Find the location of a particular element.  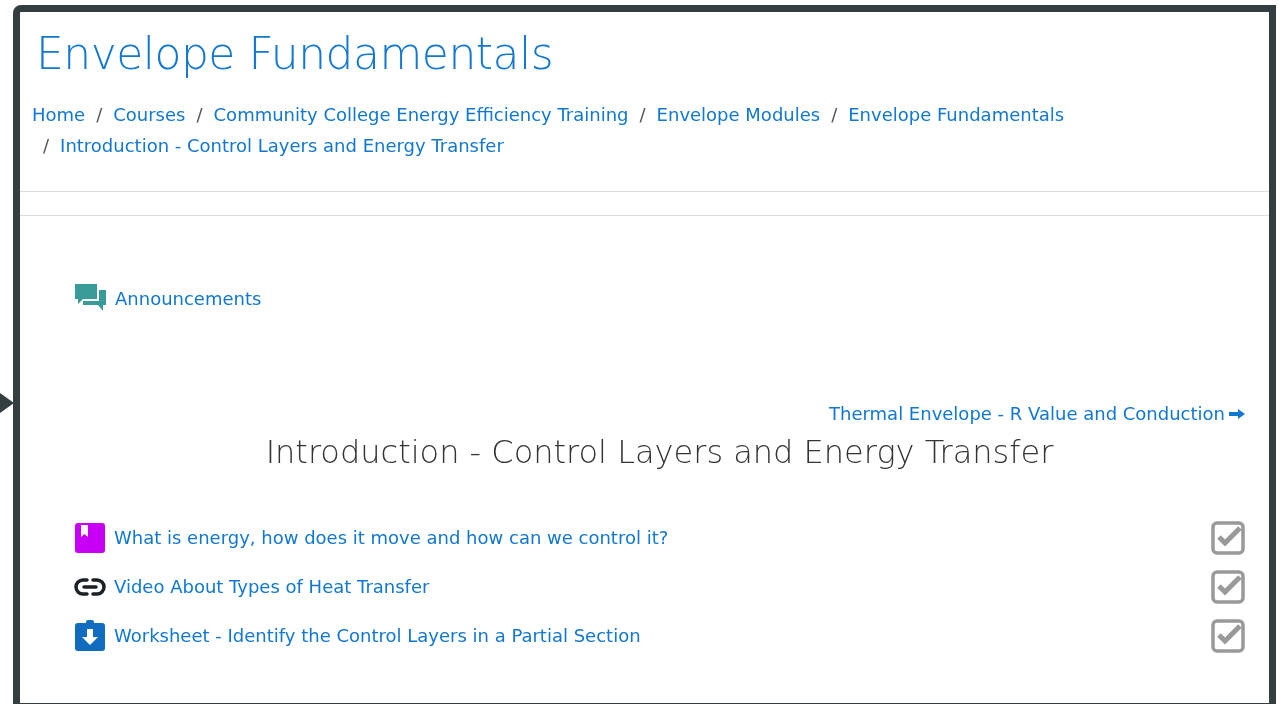

section-title: Introduction - Control Layers and Energy Transfer is located at coordinates (659, 452).